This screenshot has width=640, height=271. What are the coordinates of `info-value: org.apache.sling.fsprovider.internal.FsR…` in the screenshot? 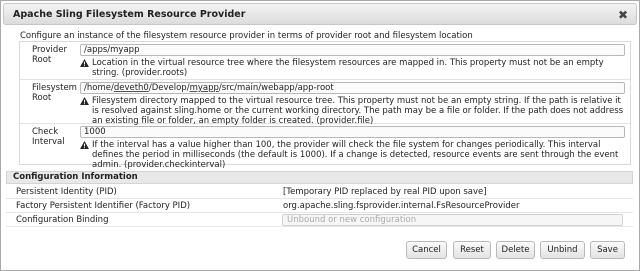 It's located at (401, 206).